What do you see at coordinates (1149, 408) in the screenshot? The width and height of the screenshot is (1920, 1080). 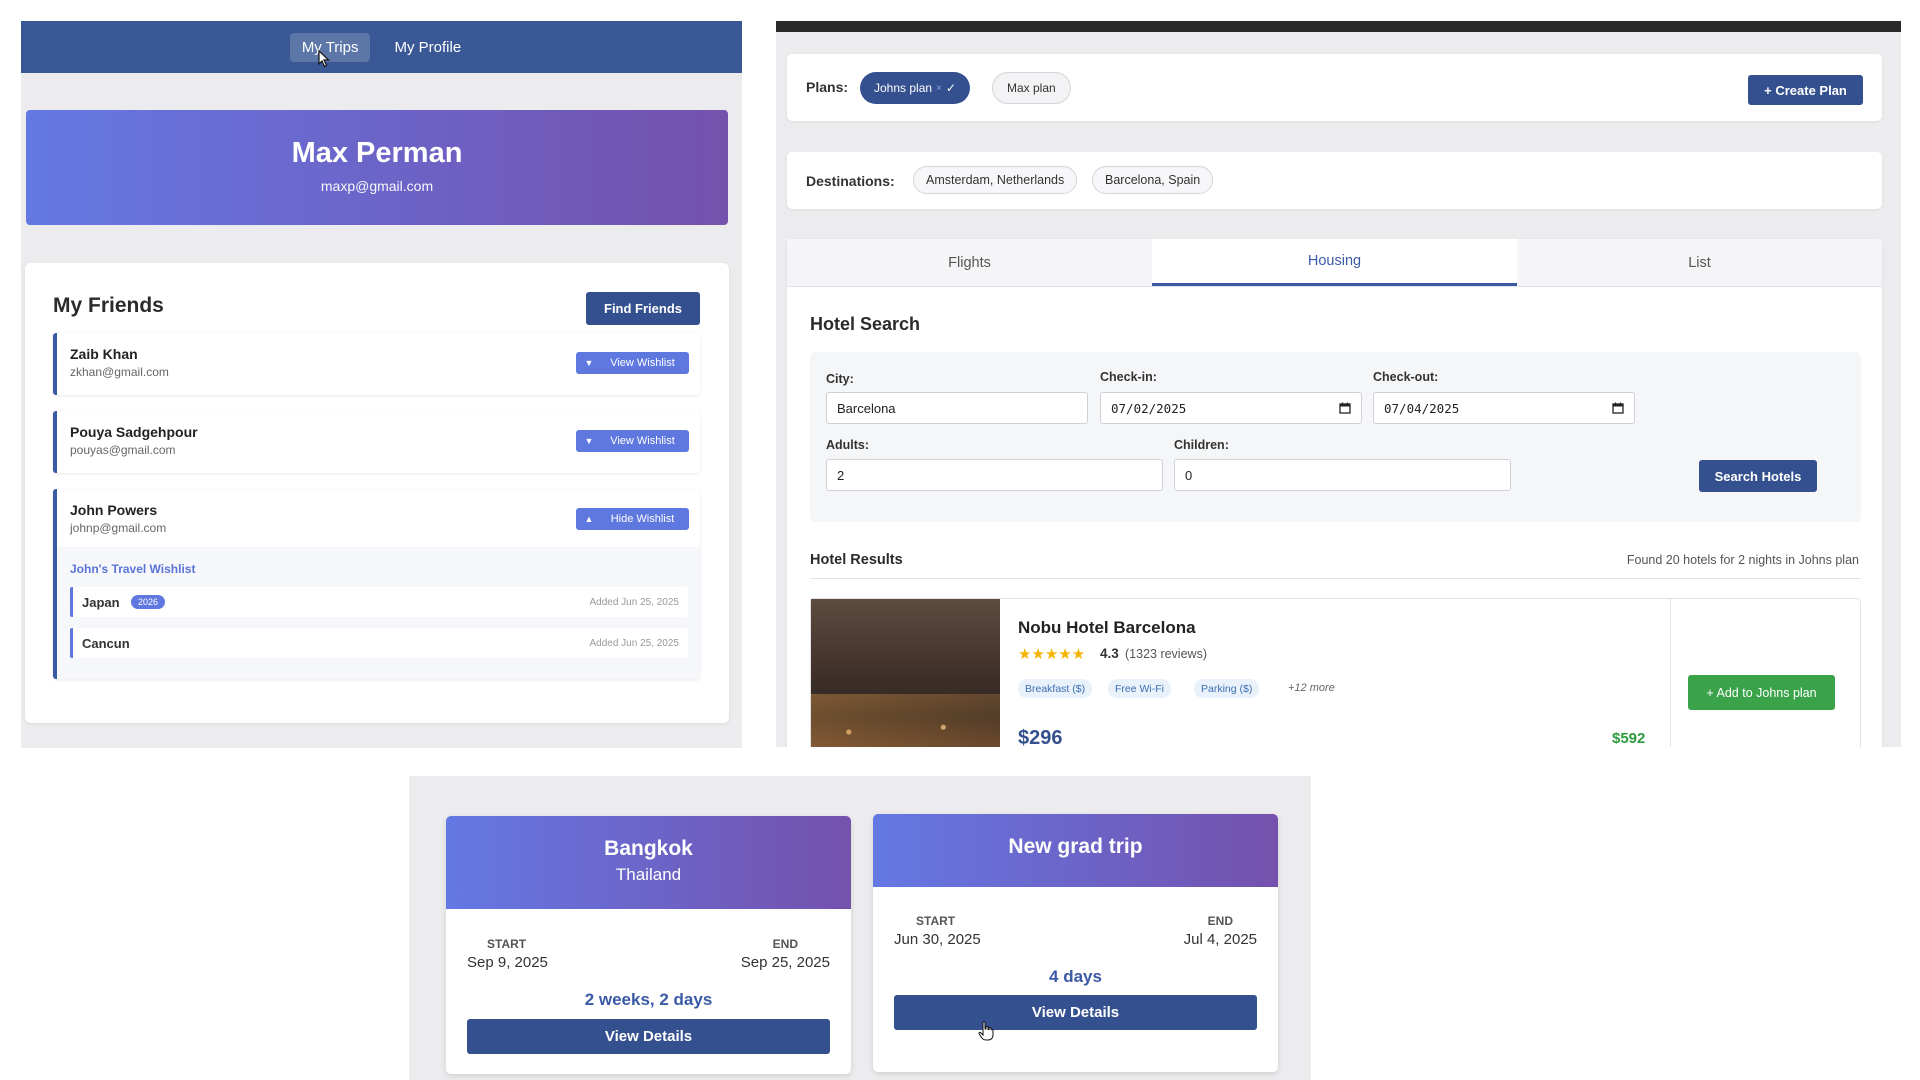 I see `checkin-value: 07/02/2025` at bounding box center [1149, 408].